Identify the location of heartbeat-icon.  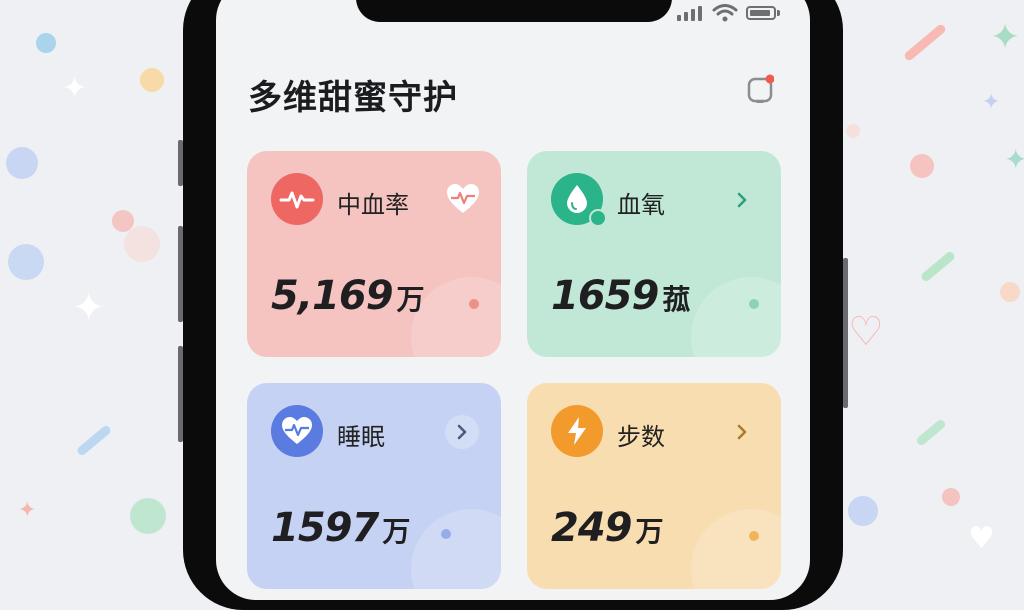
(297, 199).